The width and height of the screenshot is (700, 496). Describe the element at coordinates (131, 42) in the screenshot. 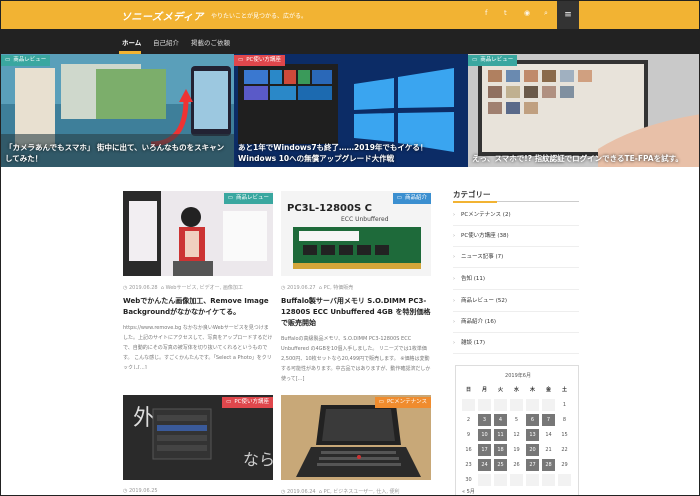

I see `nav-item-home: ホーム` at that location.